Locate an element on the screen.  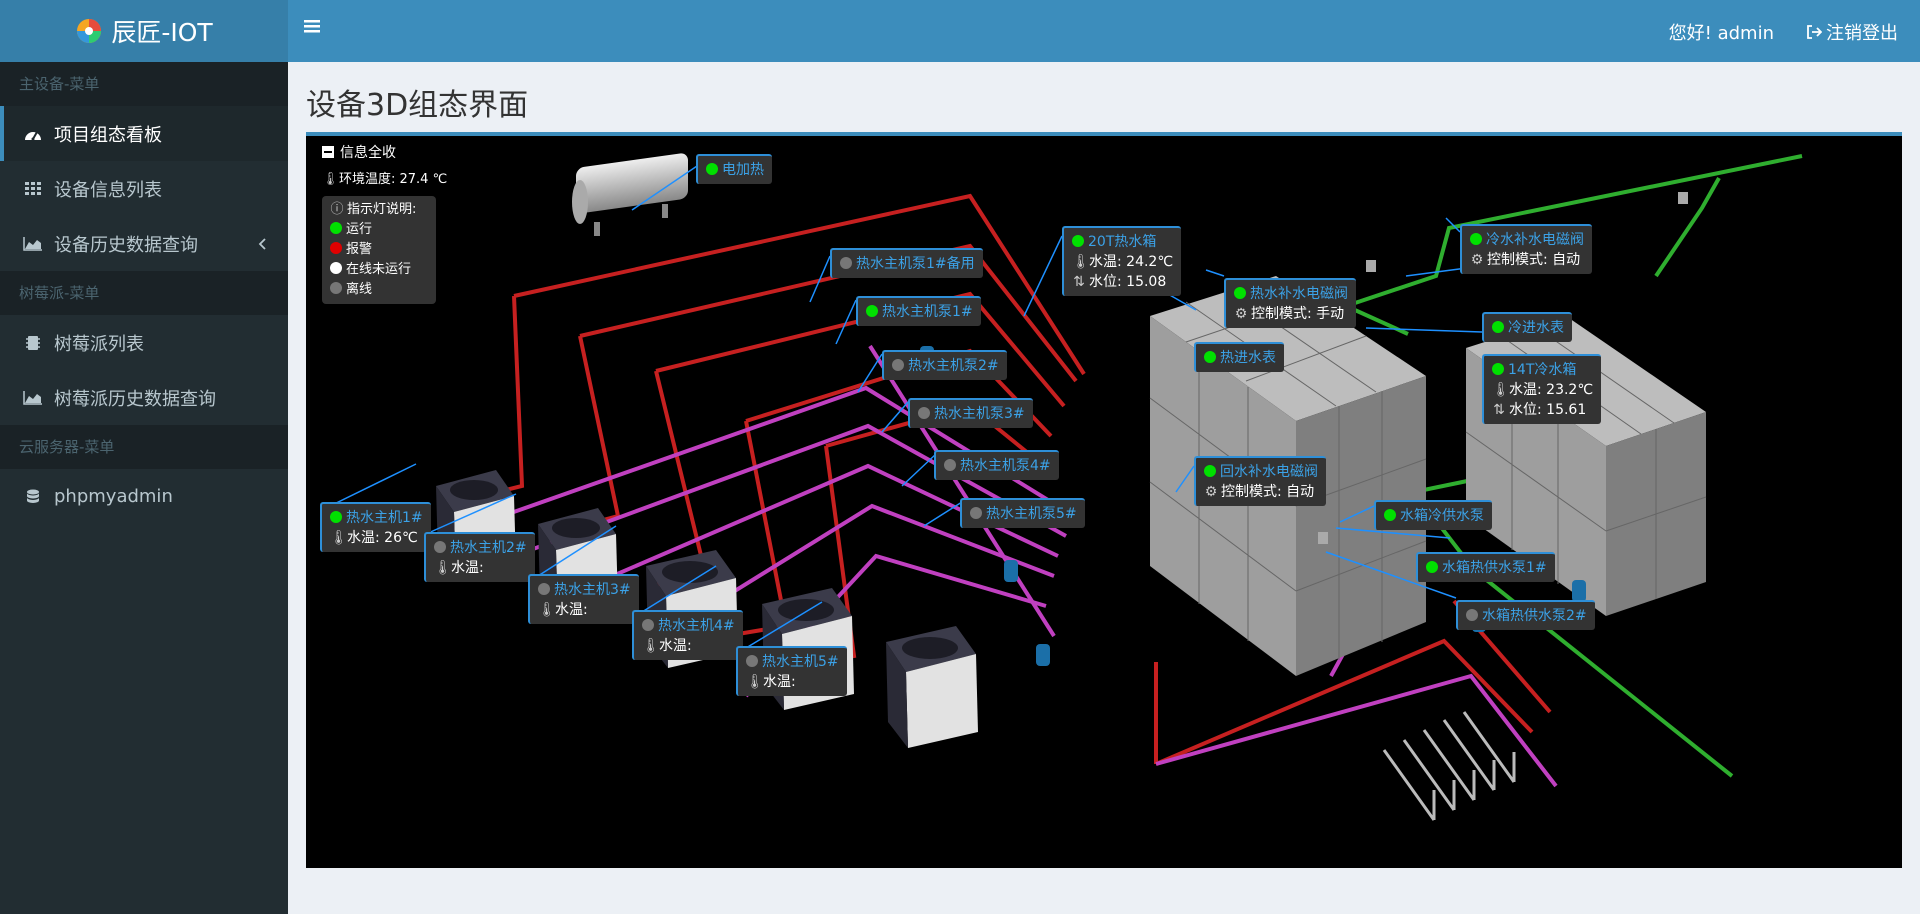
cold-supply-pump is located at coordinates (1579, 591).